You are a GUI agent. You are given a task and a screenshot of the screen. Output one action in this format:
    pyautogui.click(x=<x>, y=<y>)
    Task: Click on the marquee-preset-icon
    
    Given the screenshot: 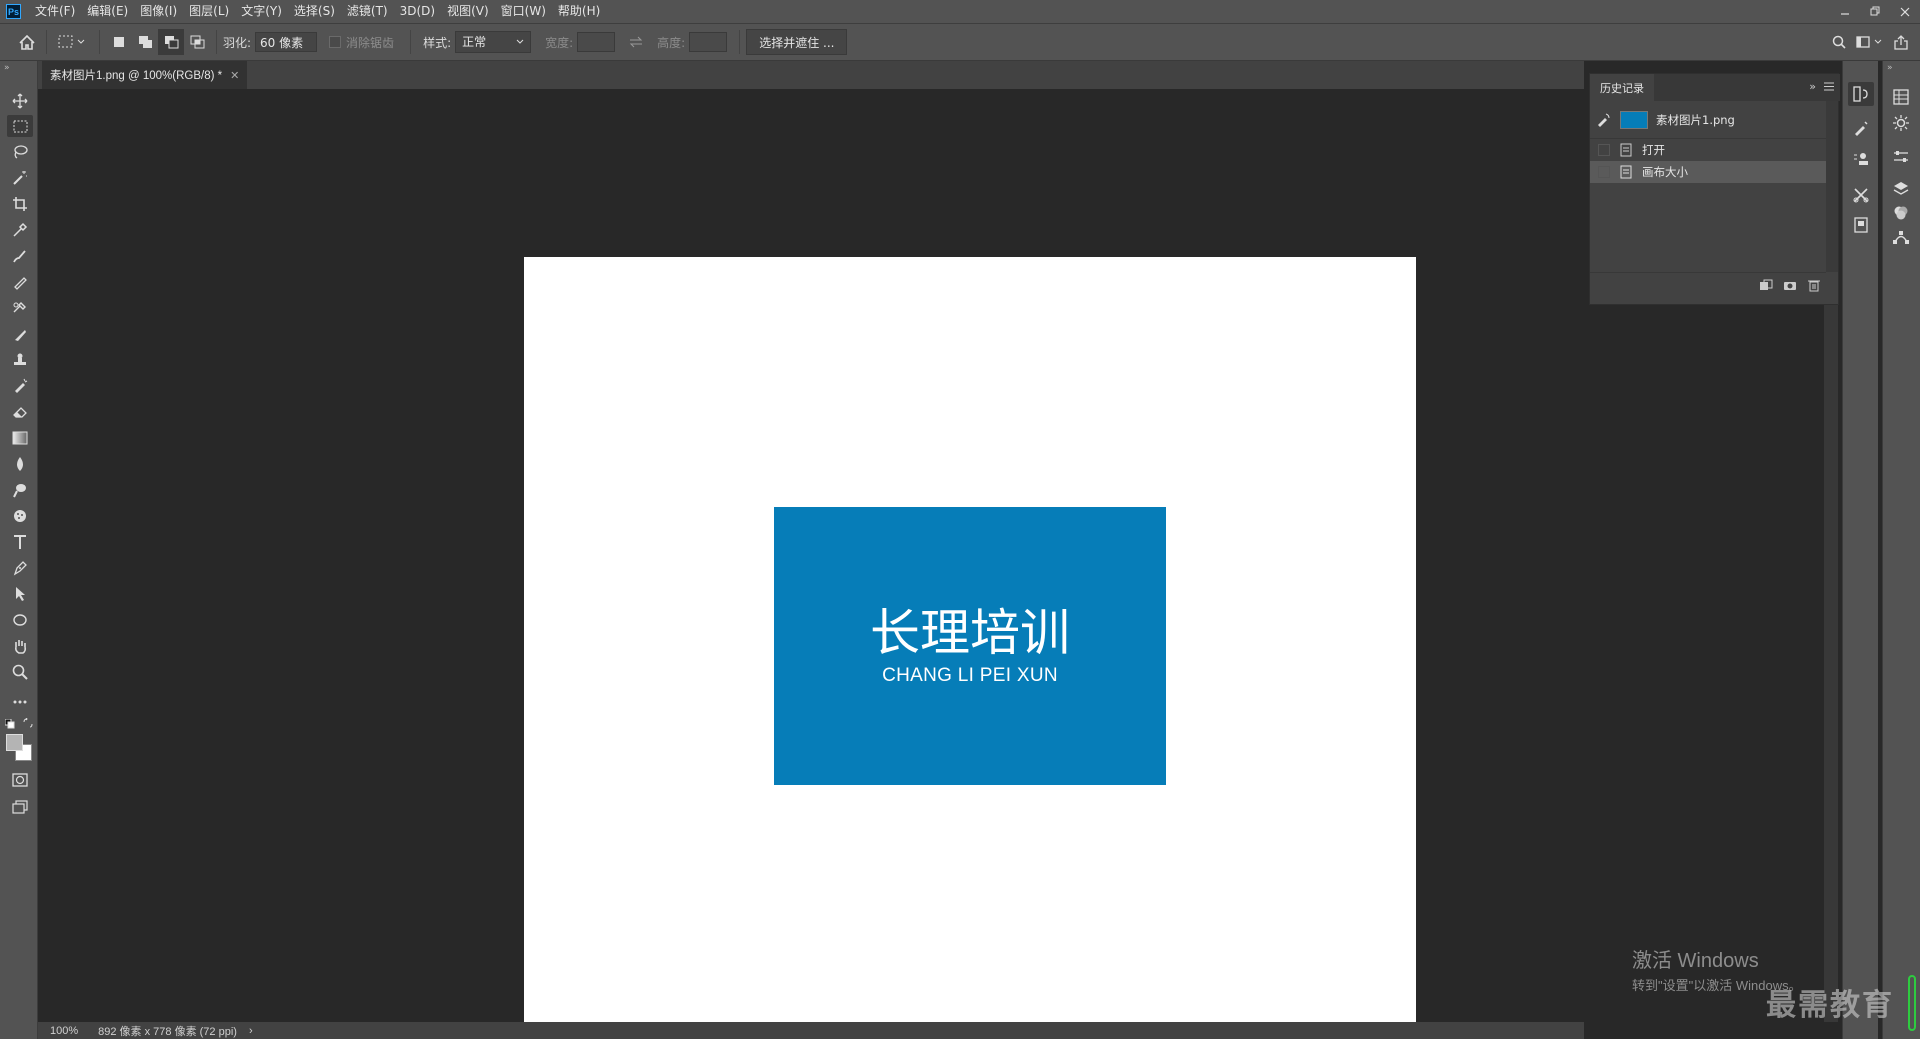 What is the action you would take?
    pyautogui.click(x=73, y=42)
    